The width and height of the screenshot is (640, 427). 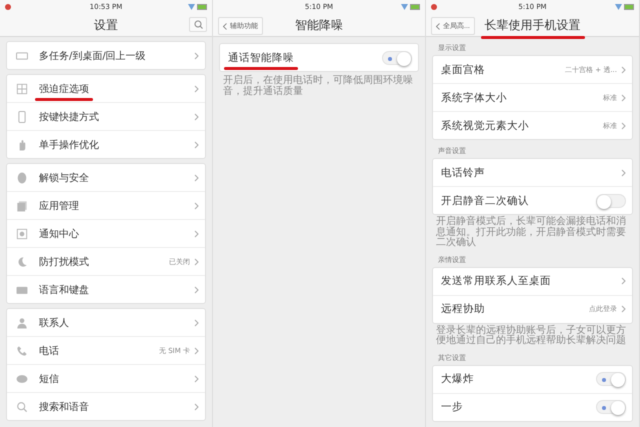 What do you see at coordinates (485, 201) in the screenshot?
I see `row-label: 开启静音二次确认` at bounding box center [485, 201].